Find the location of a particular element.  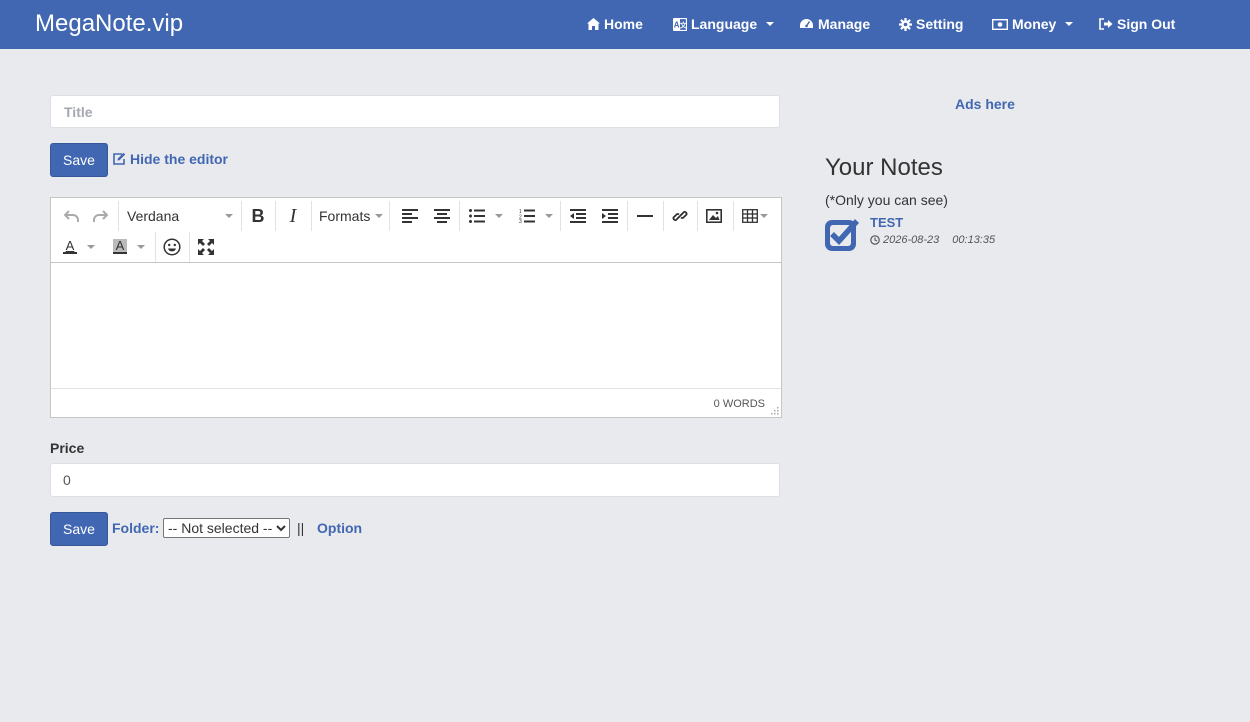

outdent-button is located at coordinates (578, 216).